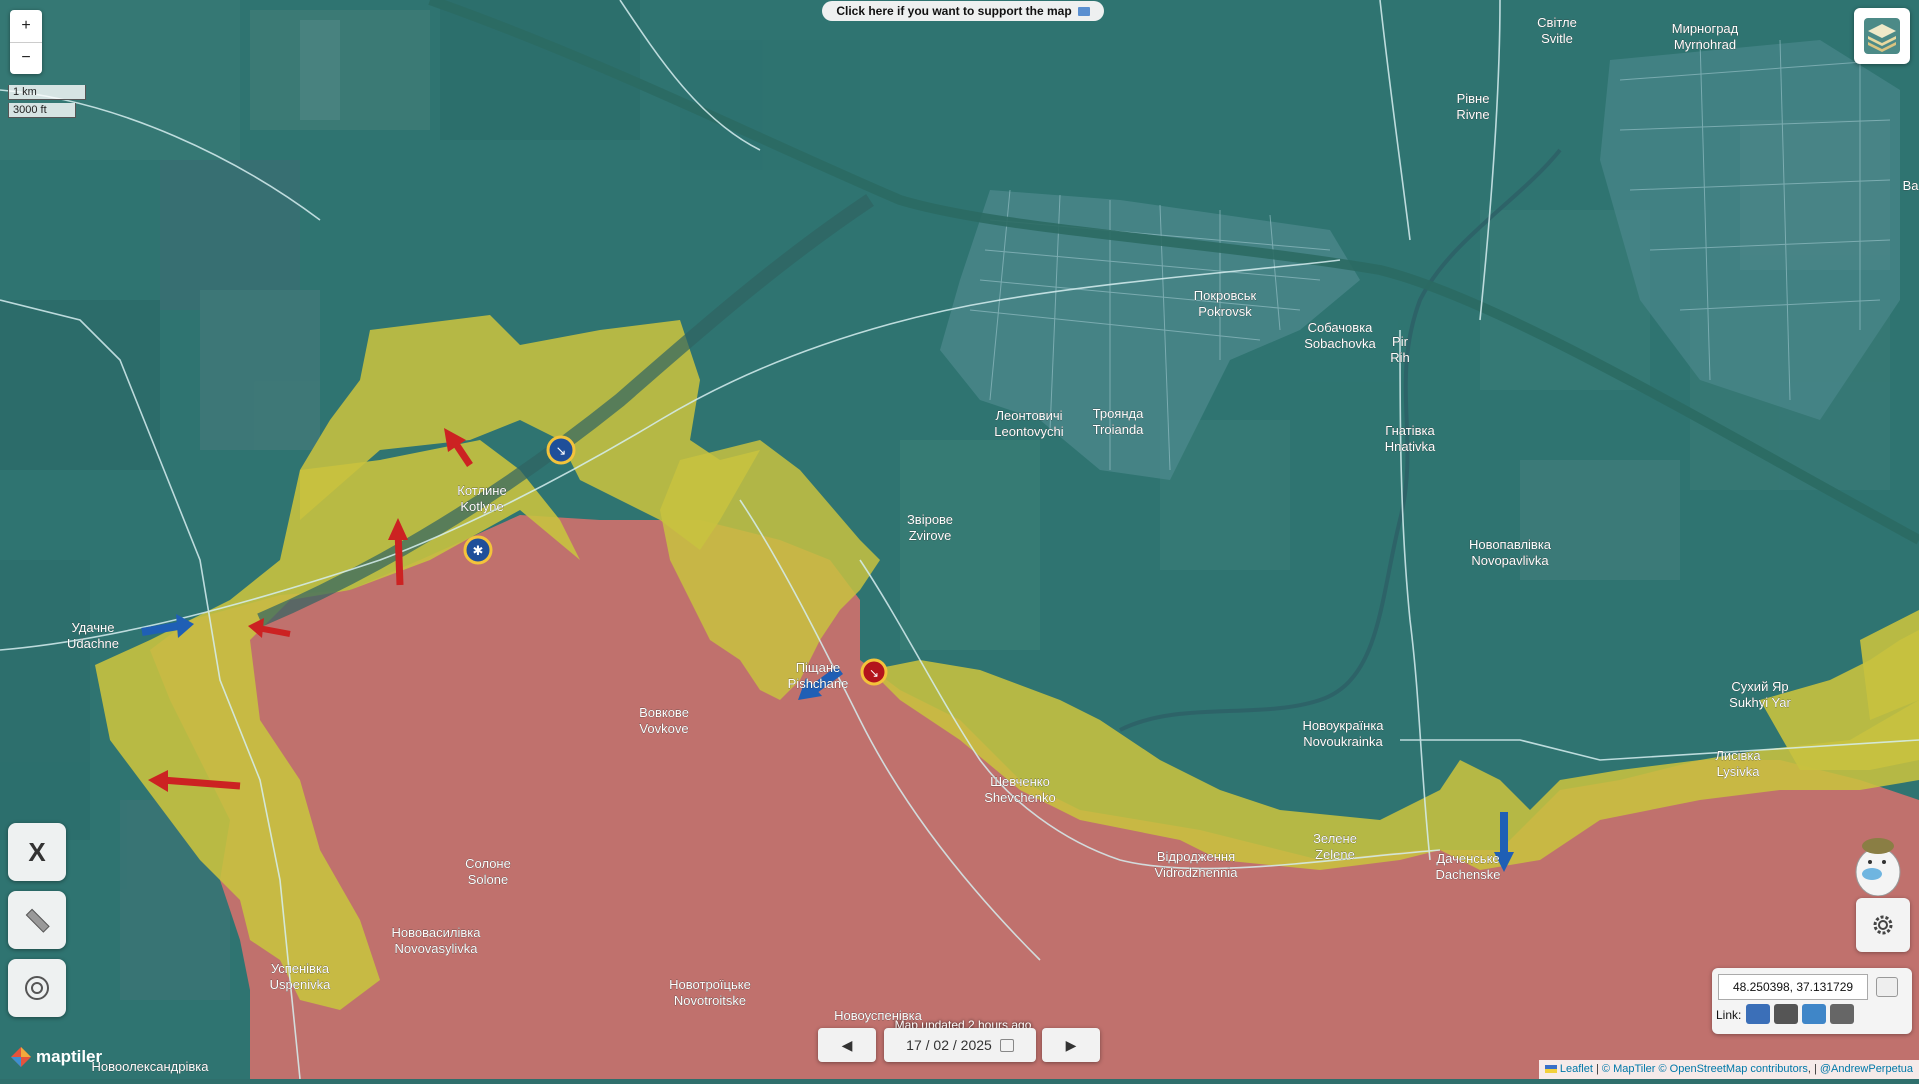 This screenshot has height=1084, width=1919. I want to click on label-novoukrainka-en: Novoukrainka, so click(1343, 741).